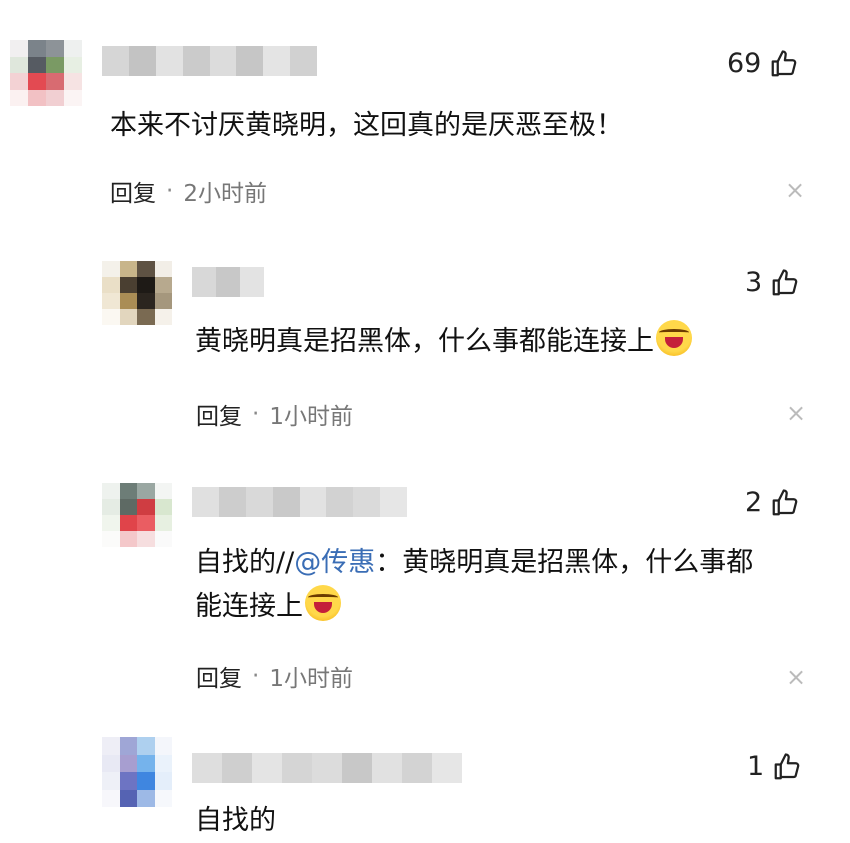  I want to click on like-control: 3, so click(772, 282).